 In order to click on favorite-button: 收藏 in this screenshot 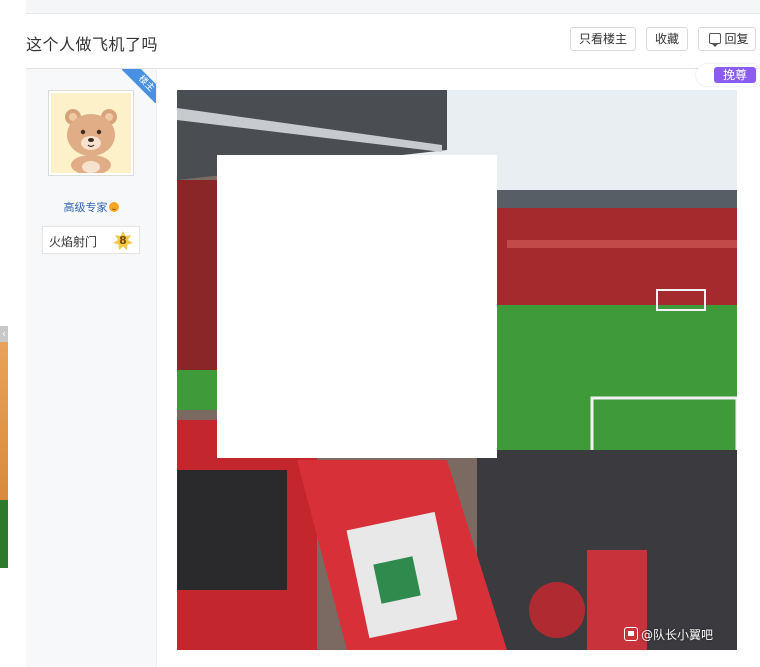, I will do `click(667, 39)`.